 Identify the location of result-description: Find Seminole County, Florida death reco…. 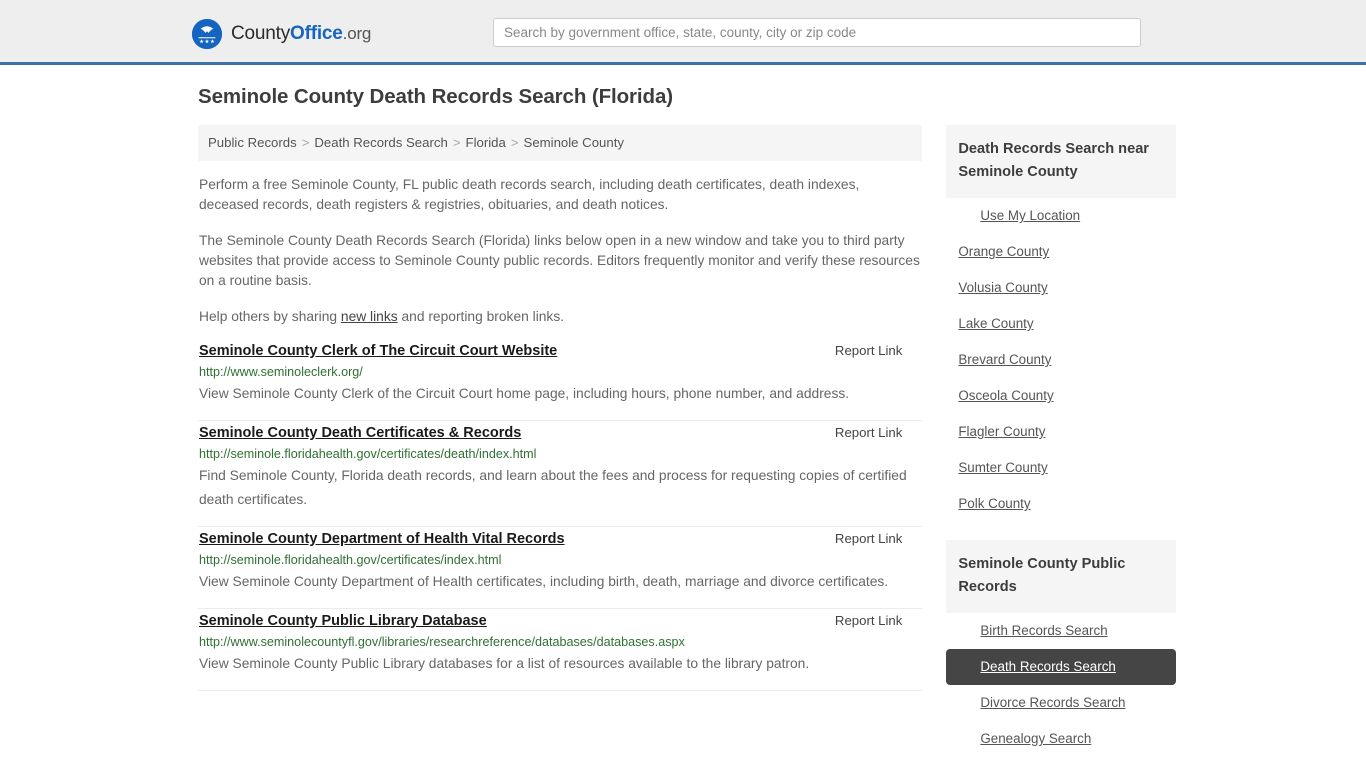
(553, 487).